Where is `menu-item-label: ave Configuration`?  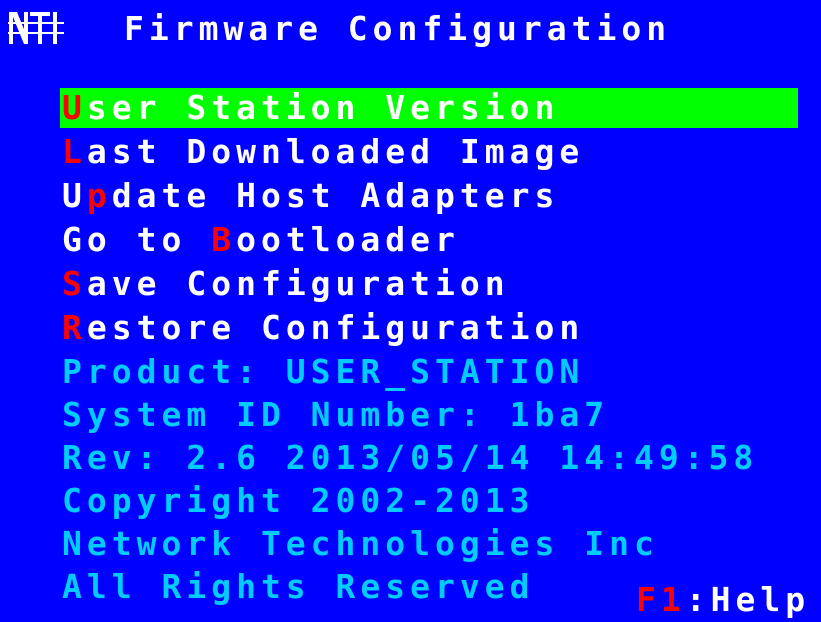
menu-item-label: ave Configuration is located at coordinates (298, 283).